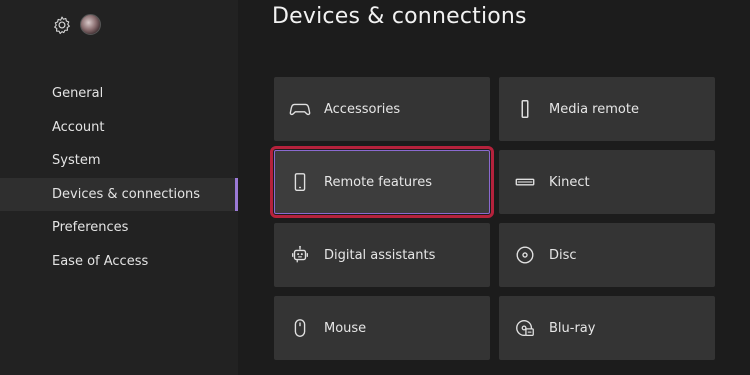 Image resolution: width=750 pixels, height=375 pixels. I want to click on tile-mouse: Mouse, so click(382, 328).